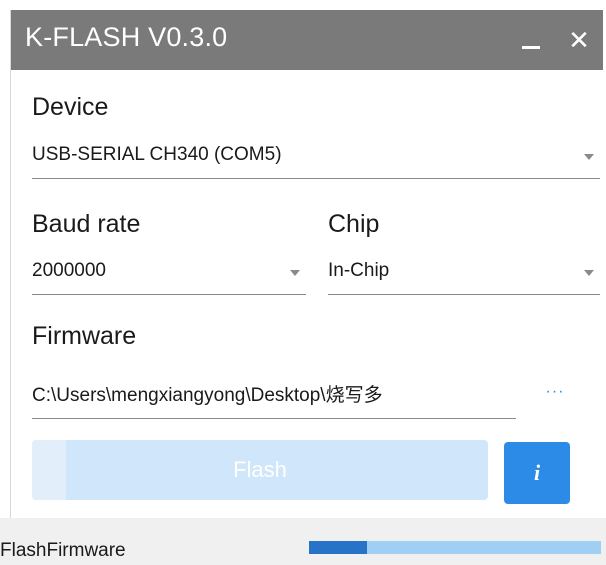 The width and height of the screenshot is (606, 565). What do you see at coordinates (69, 270) in the screenshot?
I see `baud-rate-value: 2000000` at bounding box center [69, 270].